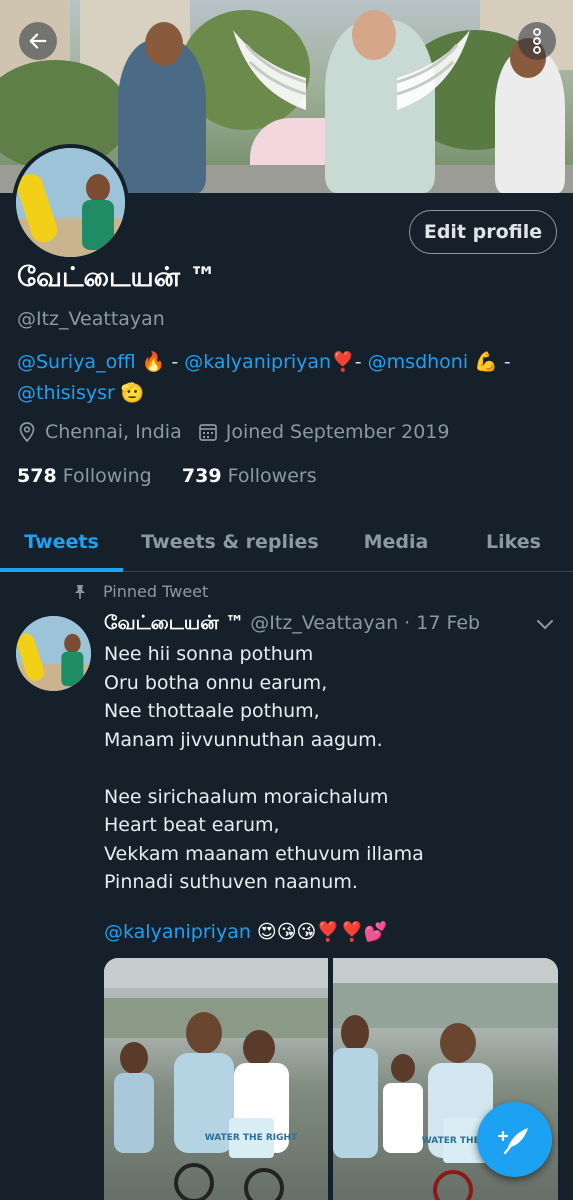  Describe the element at coordinates (129, 393) in the screenshot. I see `bio-text: 🫡` at that location.